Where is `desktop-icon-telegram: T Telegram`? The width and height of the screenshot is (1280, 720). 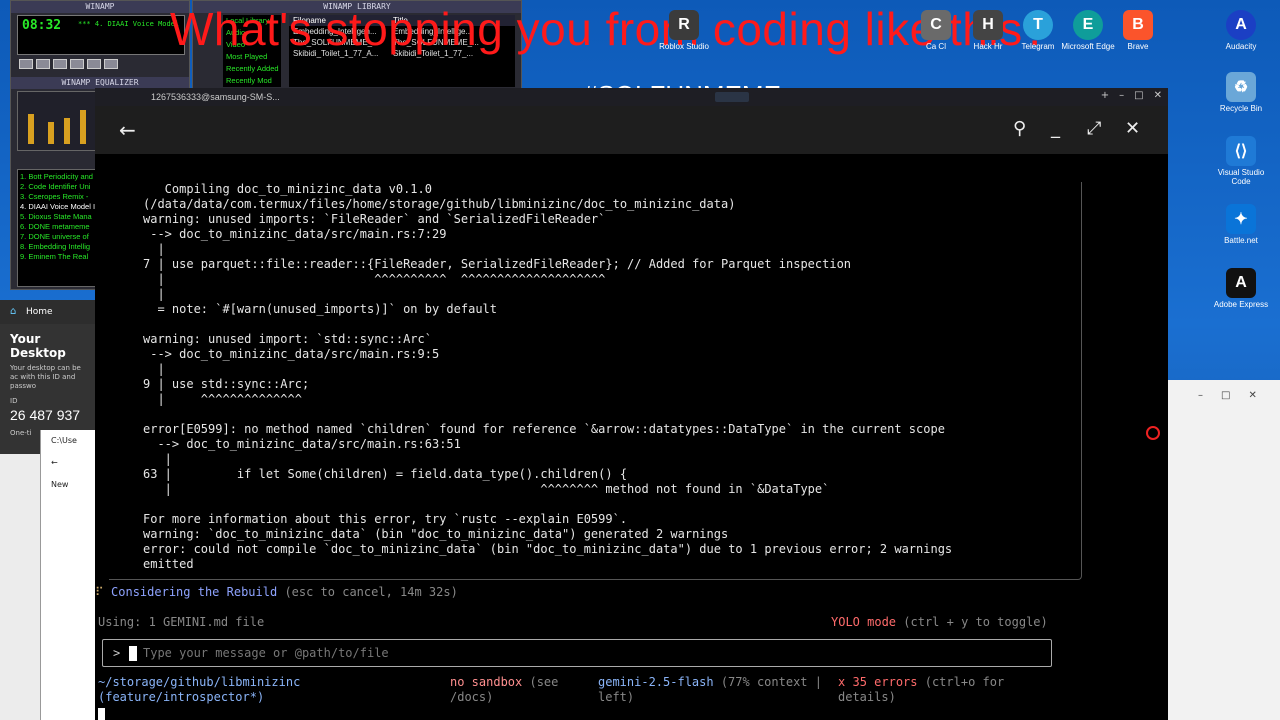 desktop-icon-telegram: T Telegram is located at coordinates (1038, 30).